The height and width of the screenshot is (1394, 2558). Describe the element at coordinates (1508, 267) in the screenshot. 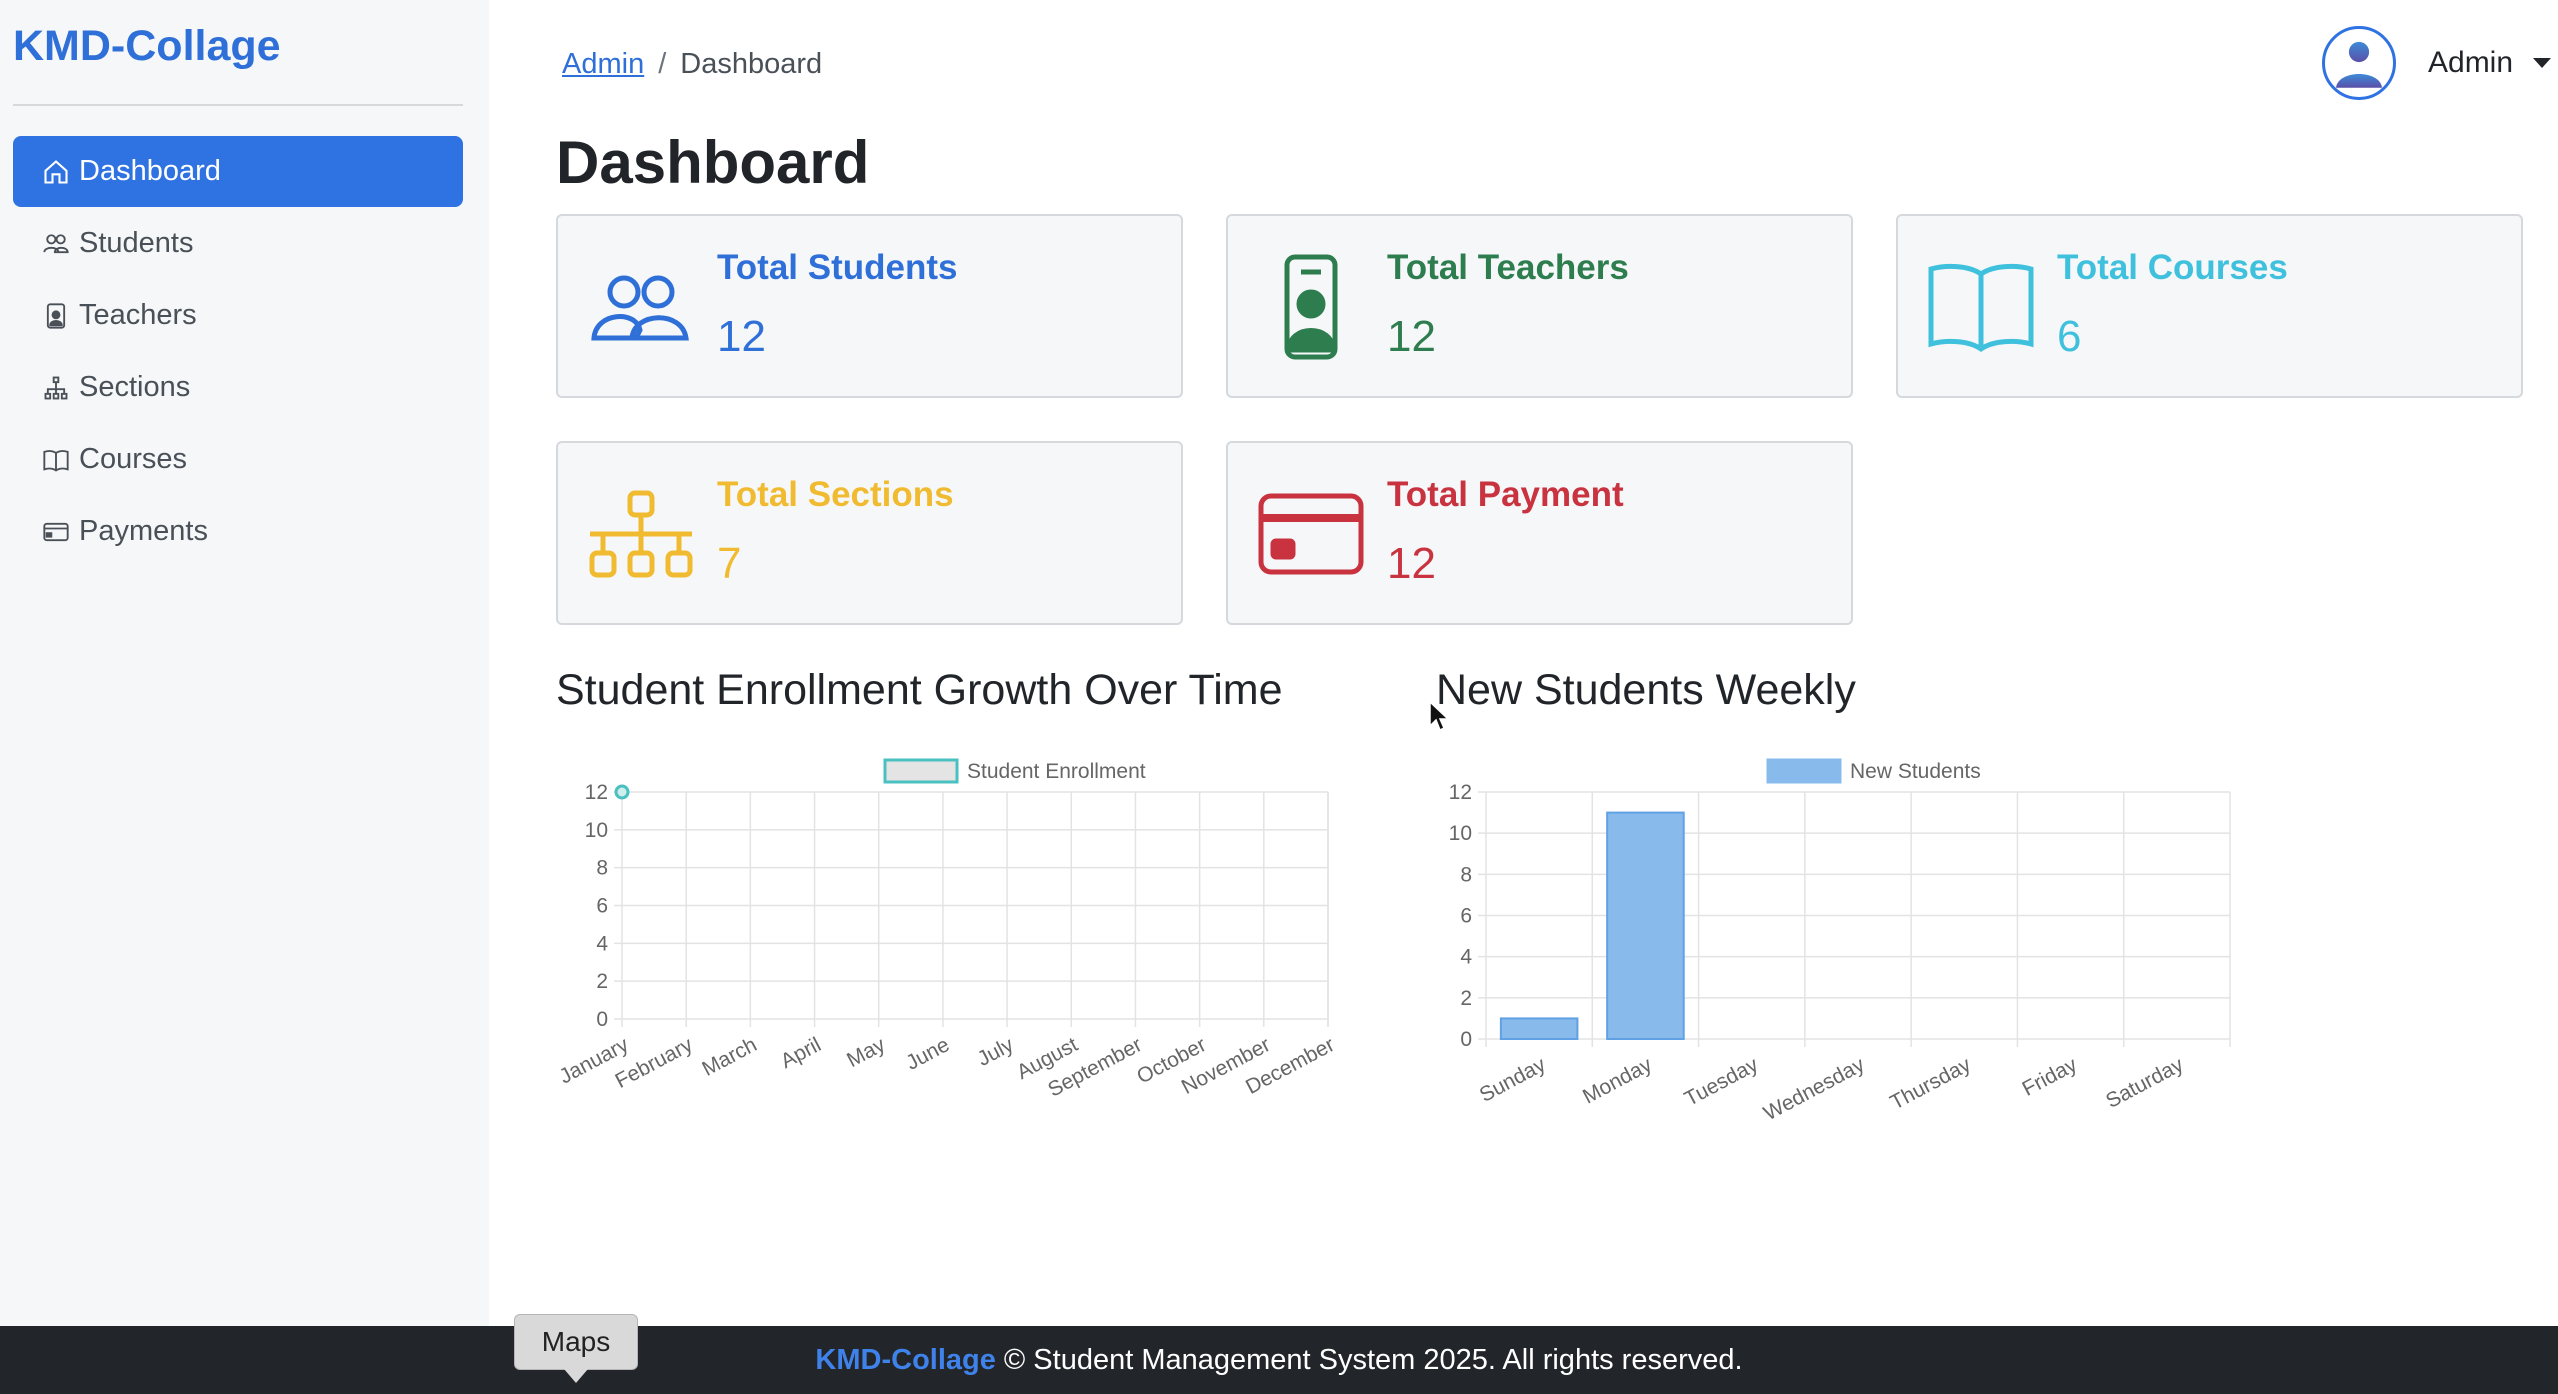

I see `card-title: Total Teachers` at that location.